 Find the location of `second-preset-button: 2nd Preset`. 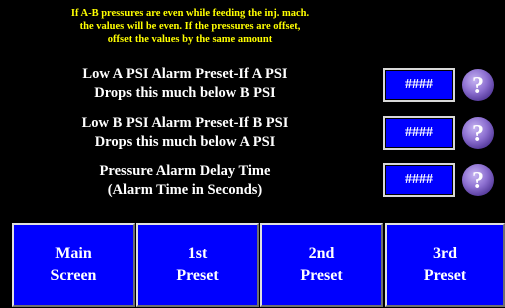

second-preset-button: 2nd Preset is located at coordinates (321, 265).